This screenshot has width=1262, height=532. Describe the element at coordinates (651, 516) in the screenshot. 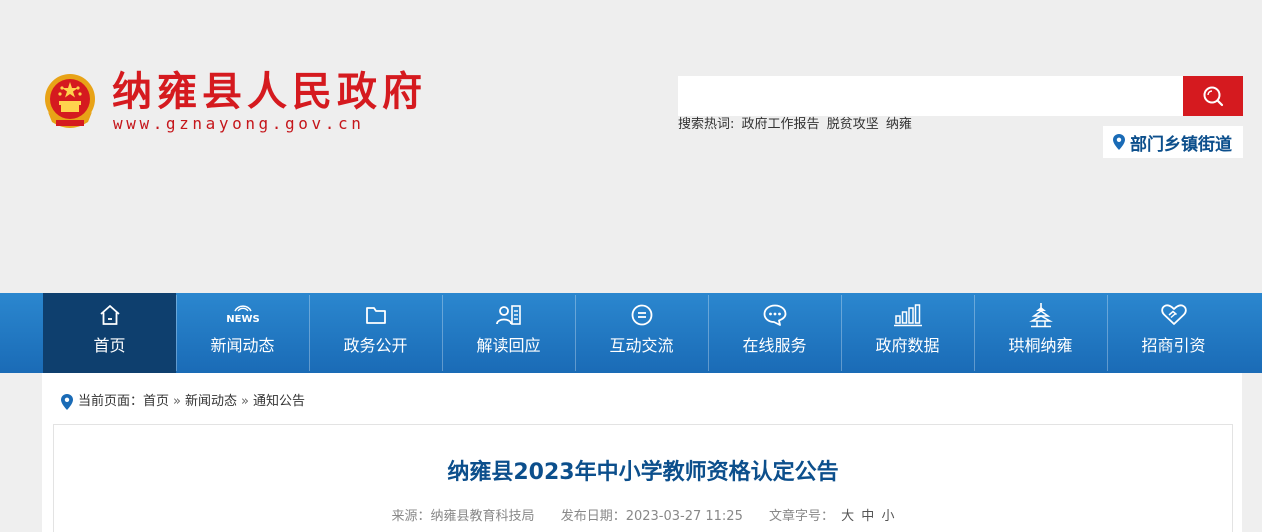

I see `article-date: 发布日期：2023-03-27 11:25` at that location.